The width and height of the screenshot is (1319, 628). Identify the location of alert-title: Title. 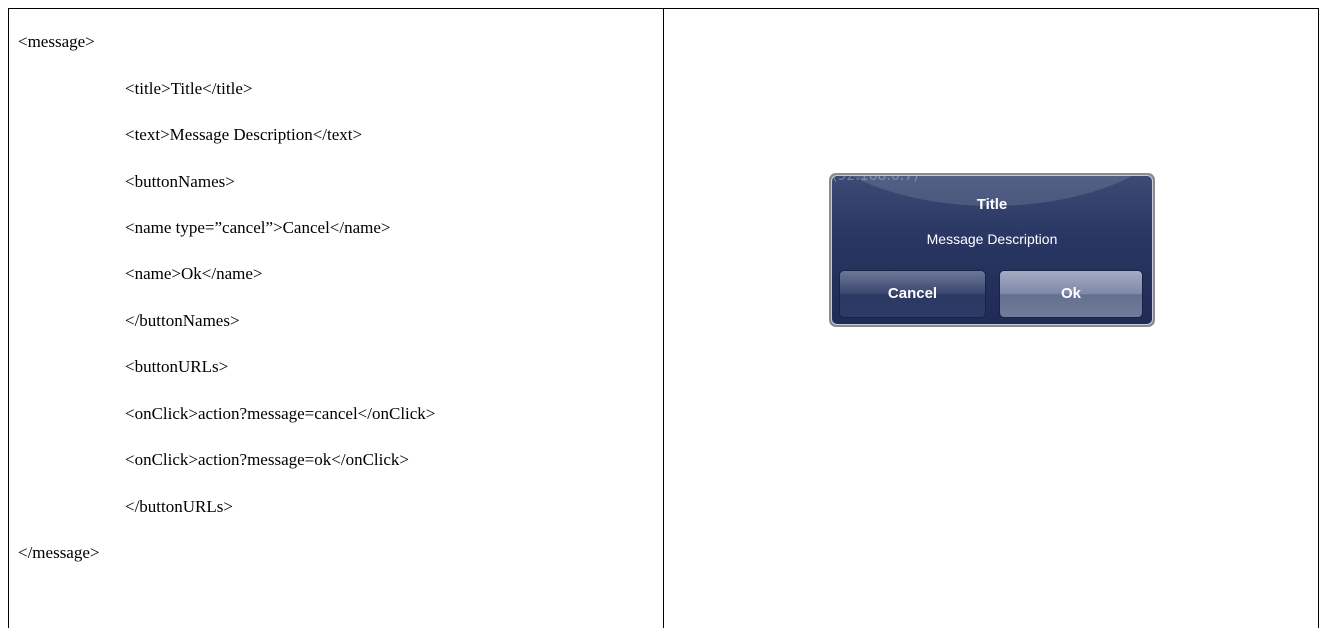
(992, 204).